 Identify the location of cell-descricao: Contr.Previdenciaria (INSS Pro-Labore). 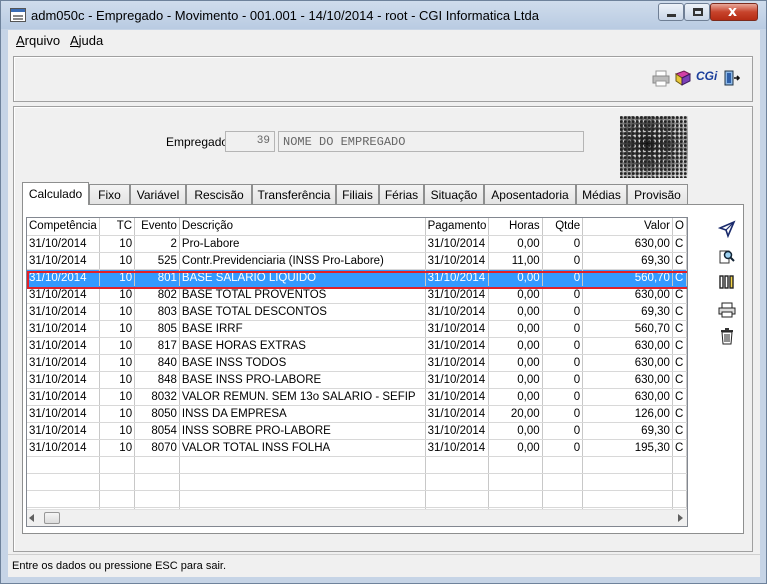
(302, 261).